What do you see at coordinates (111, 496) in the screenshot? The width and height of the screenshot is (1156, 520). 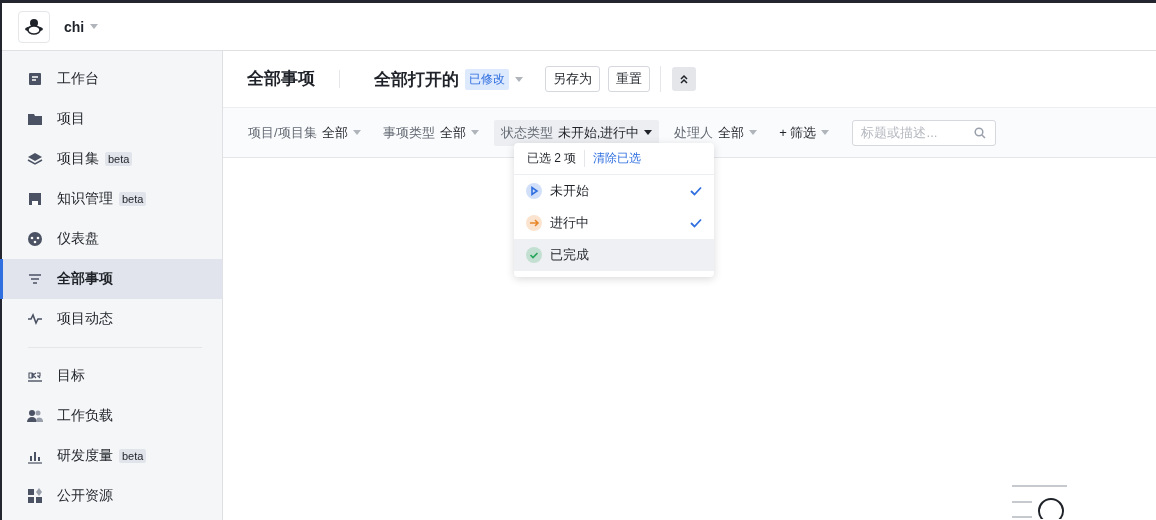 I see `sidebar-item: 公开资源` at bounding box center [111, 496].